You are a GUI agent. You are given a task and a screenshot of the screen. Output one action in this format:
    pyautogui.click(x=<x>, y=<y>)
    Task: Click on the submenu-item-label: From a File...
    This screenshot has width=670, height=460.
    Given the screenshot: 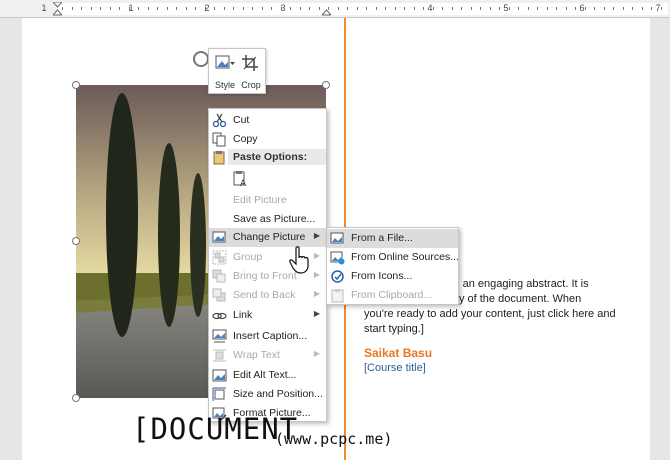 What is the action you would take?
    pyautogui.click(x=382, y=238)
    